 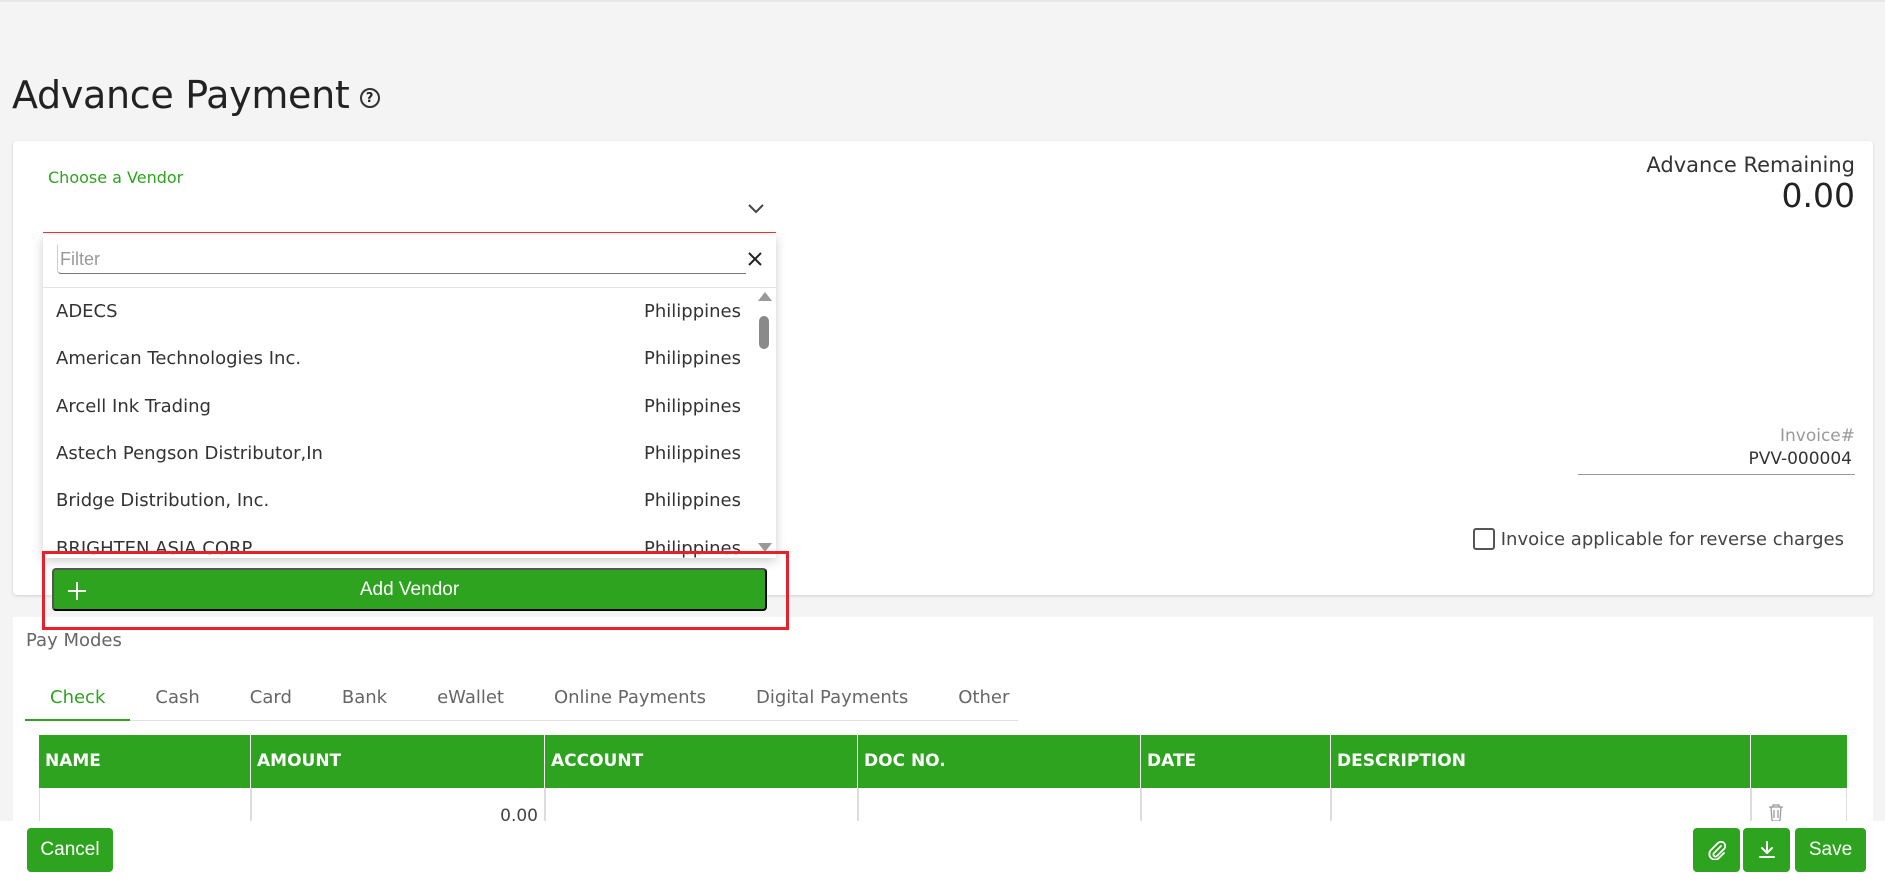 I want to click on add-vendor-button: Add Vendor, so click(x=409, y=589).